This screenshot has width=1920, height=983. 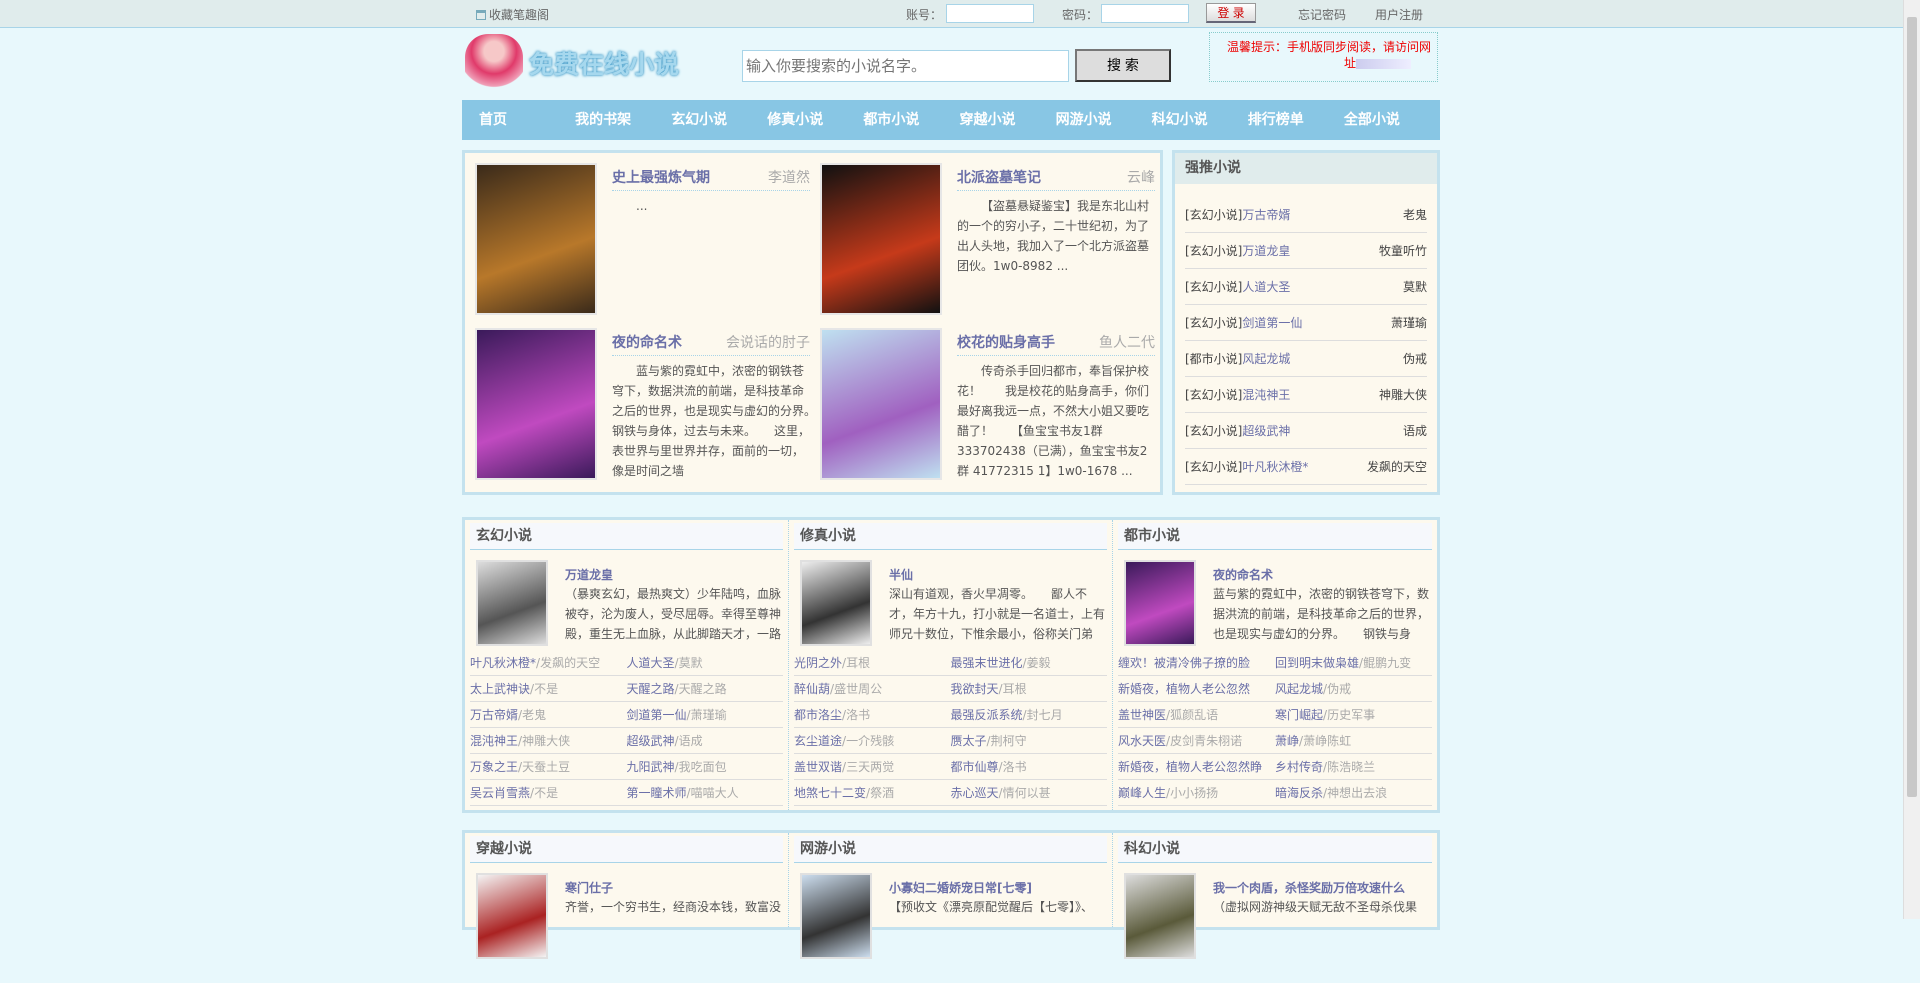 What do you see at coordinates (818, 741) in the screenshot?
I see `book-link: 玄尘道途` at bounding box center [818, 741].